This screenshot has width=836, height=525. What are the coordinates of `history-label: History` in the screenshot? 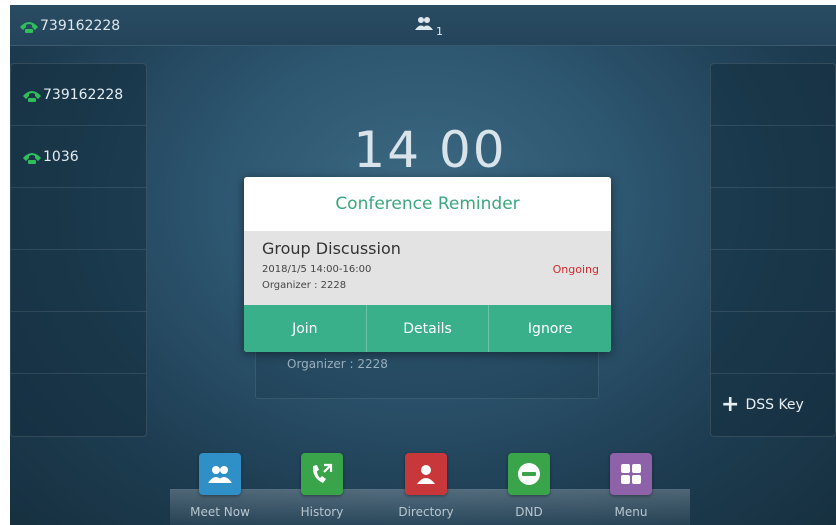 It's located at (322, 512).